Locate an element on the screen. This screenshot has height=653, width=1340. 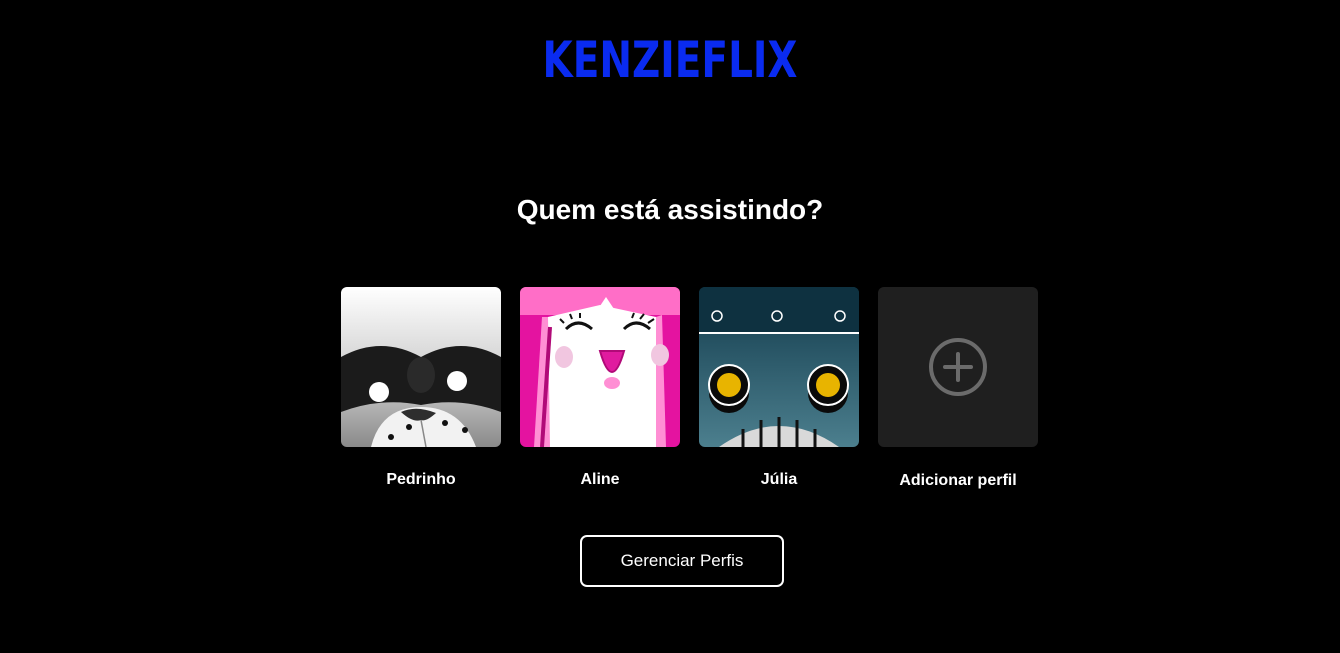
robot-avatar-icon is located at coordinates (779, 367).